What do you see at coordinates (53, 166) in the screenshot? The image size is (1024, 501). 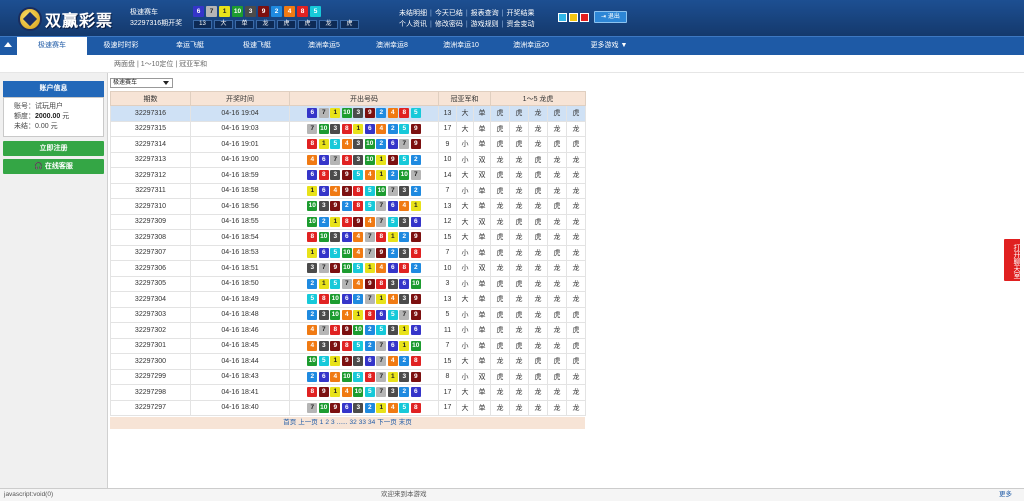 I see `online-support-button: 🎧 在线客服` at bounding box center [53, 166].